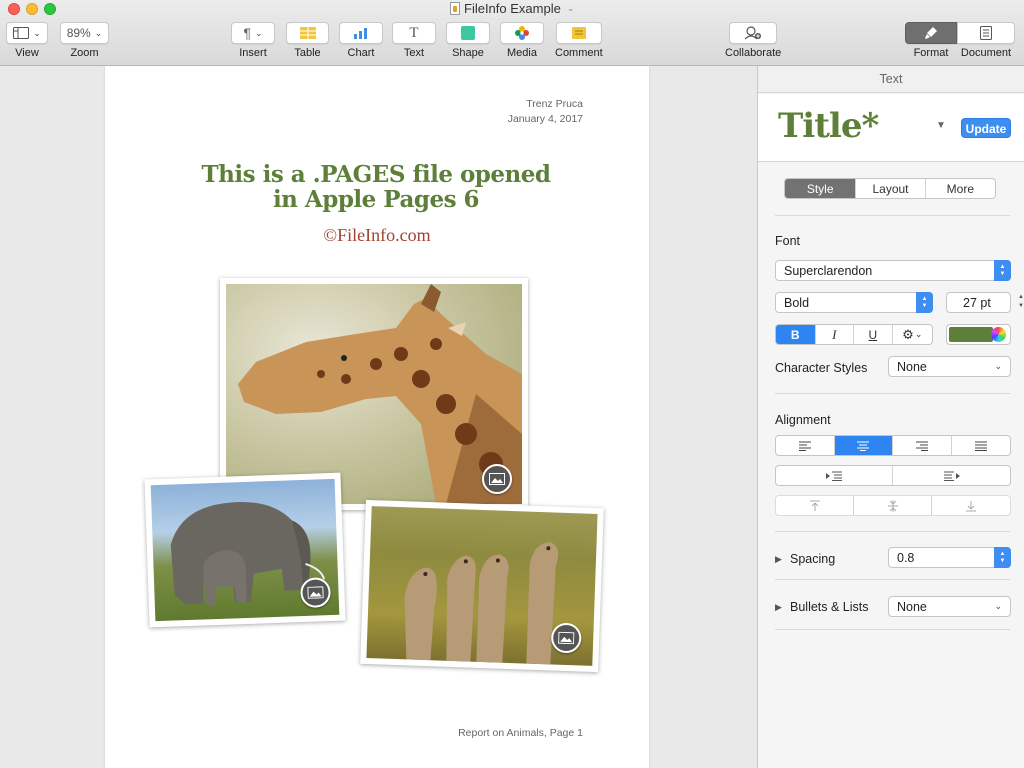  Describe the element at coordinates (805, 445) in the screenshot. I see `align-left-button` at that location.